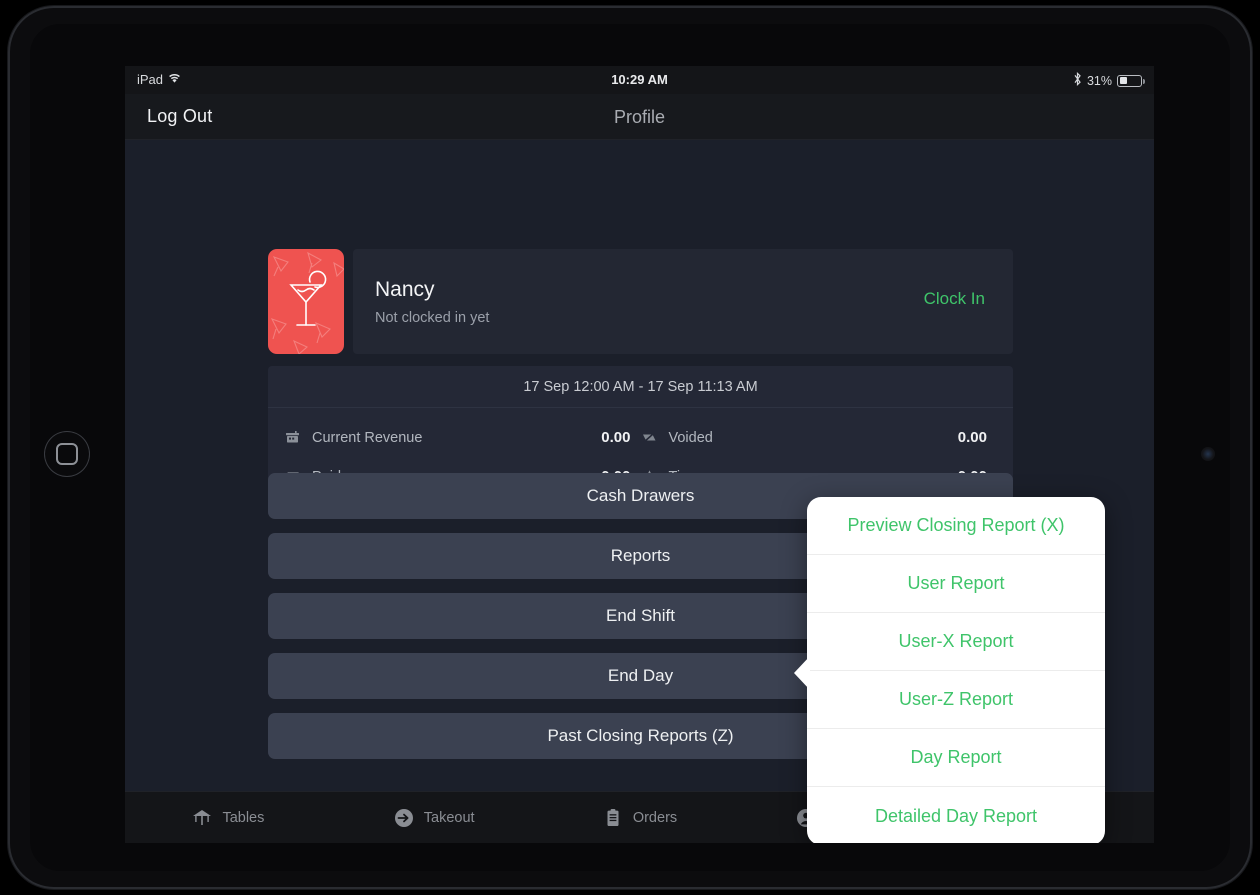  I want to click on home-button, so click(67, 454).